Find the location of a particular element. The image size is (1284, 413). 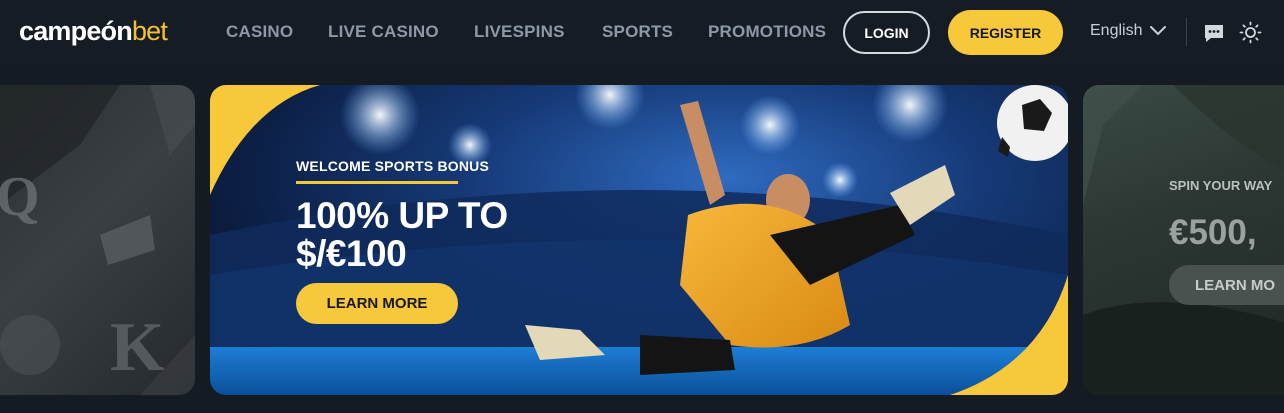

next-promo-kicker: SPIN YOUR WAY is located at coordinates (1221, 185).